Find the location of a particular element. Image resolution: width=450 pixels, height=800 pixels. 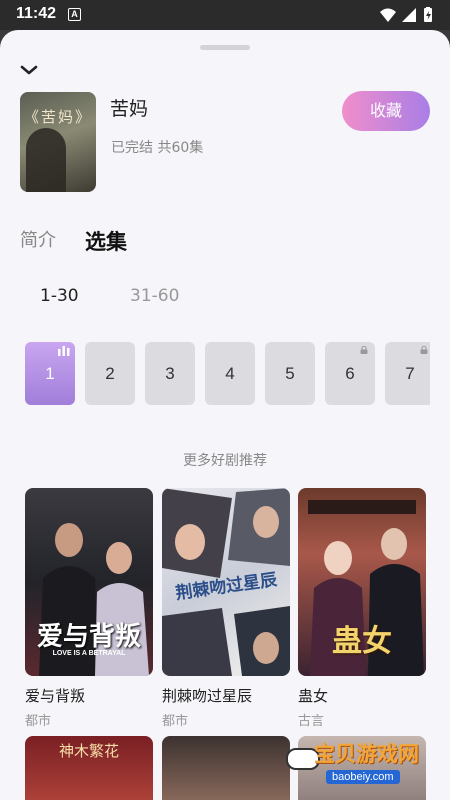

cover-title: 蛊女 is located at coordinates (362, 641).